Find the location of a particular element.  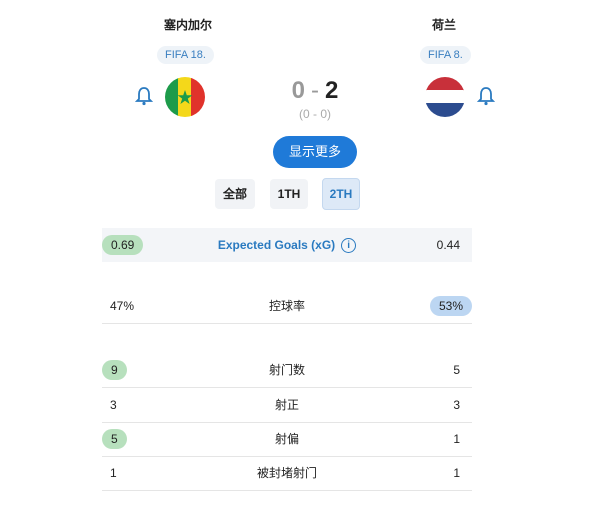

away-bell-icon is located at coordinates (486, 98).